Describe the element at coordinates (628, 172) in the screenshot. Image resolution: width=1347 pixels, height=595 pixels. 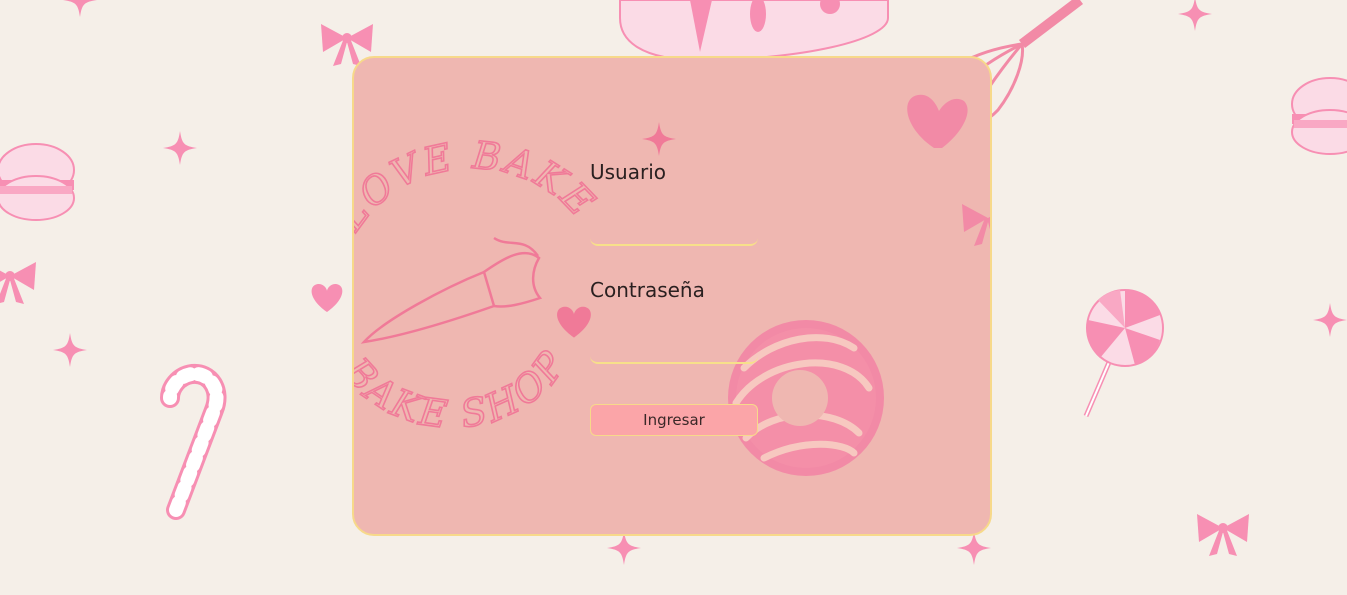
I see `username-label: Usuario` at that location.